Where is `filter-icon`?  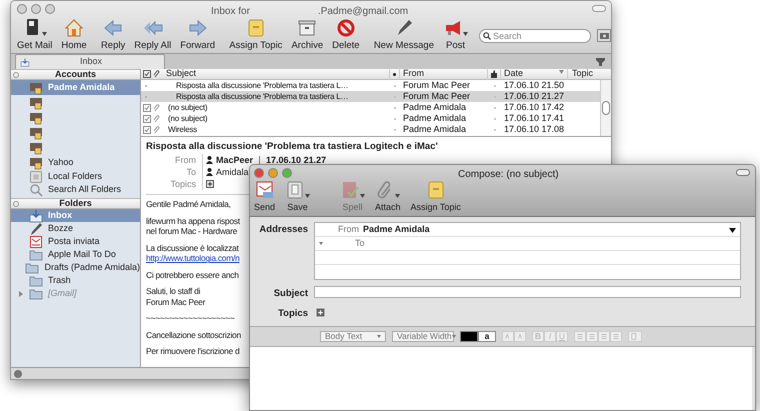
filter-icon is located at coordinates (600, 62).